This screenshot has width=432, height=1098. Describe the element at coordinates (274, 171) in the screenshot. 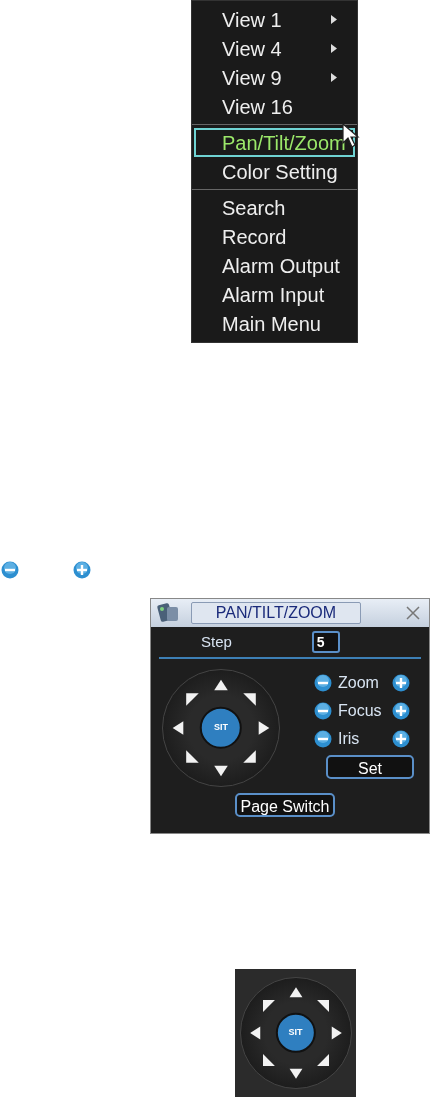

I see `menu-item: Color Setting` at that location.